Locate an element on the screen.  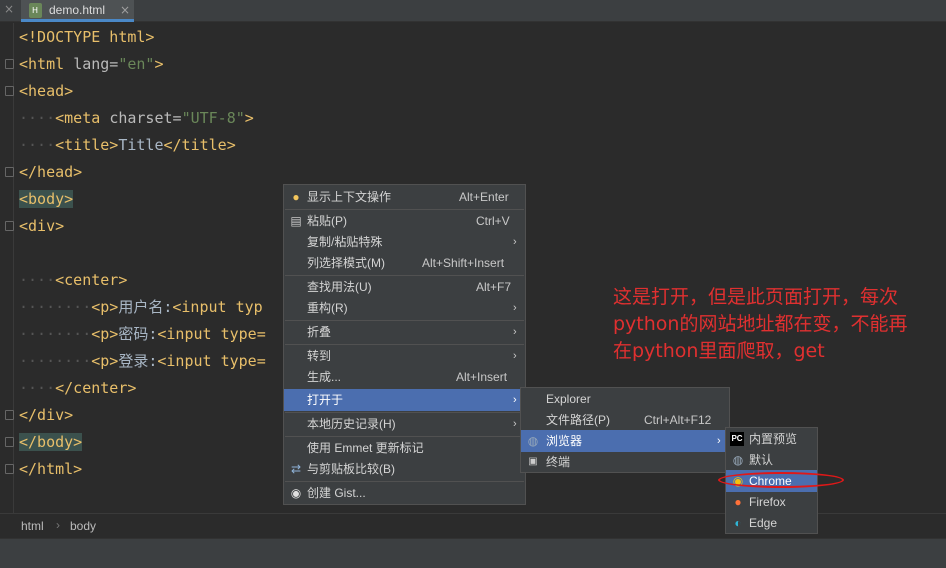
firefox-icon: ● is located at coordinates (738, 502).